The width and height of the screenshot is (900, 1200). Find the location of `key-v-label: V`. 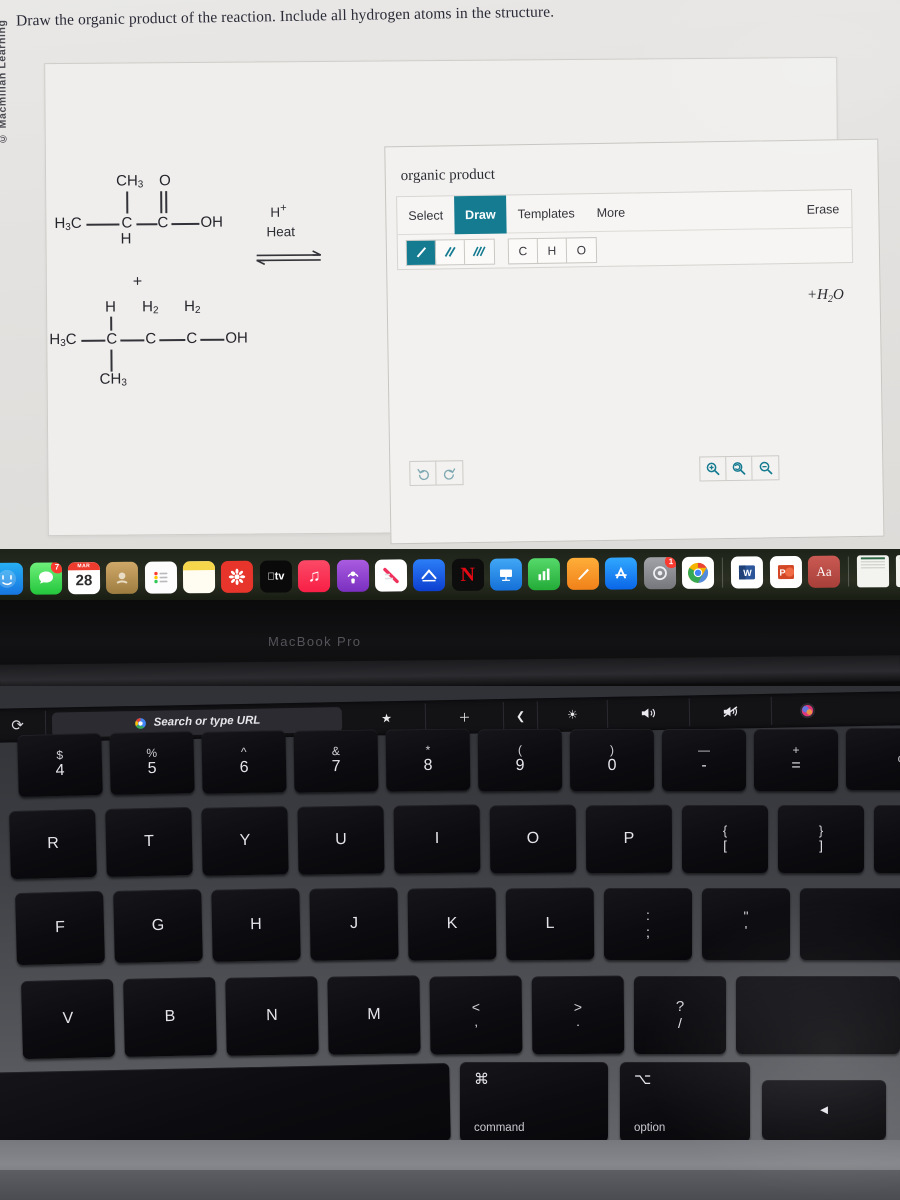

key-v-label: V is located at coordinates (68, 1018).